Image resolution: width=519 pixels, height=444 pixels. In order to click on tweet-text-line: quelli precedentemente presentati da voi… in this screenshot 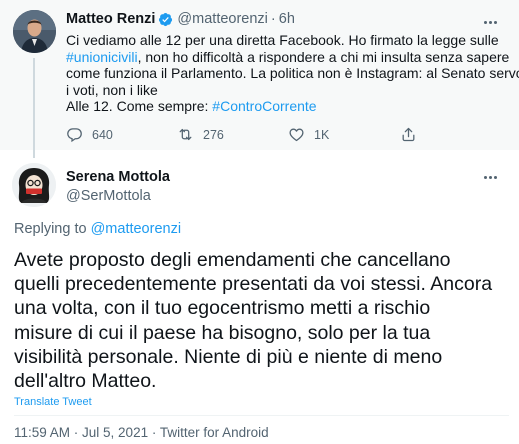, I will do `click(253, 284)`.